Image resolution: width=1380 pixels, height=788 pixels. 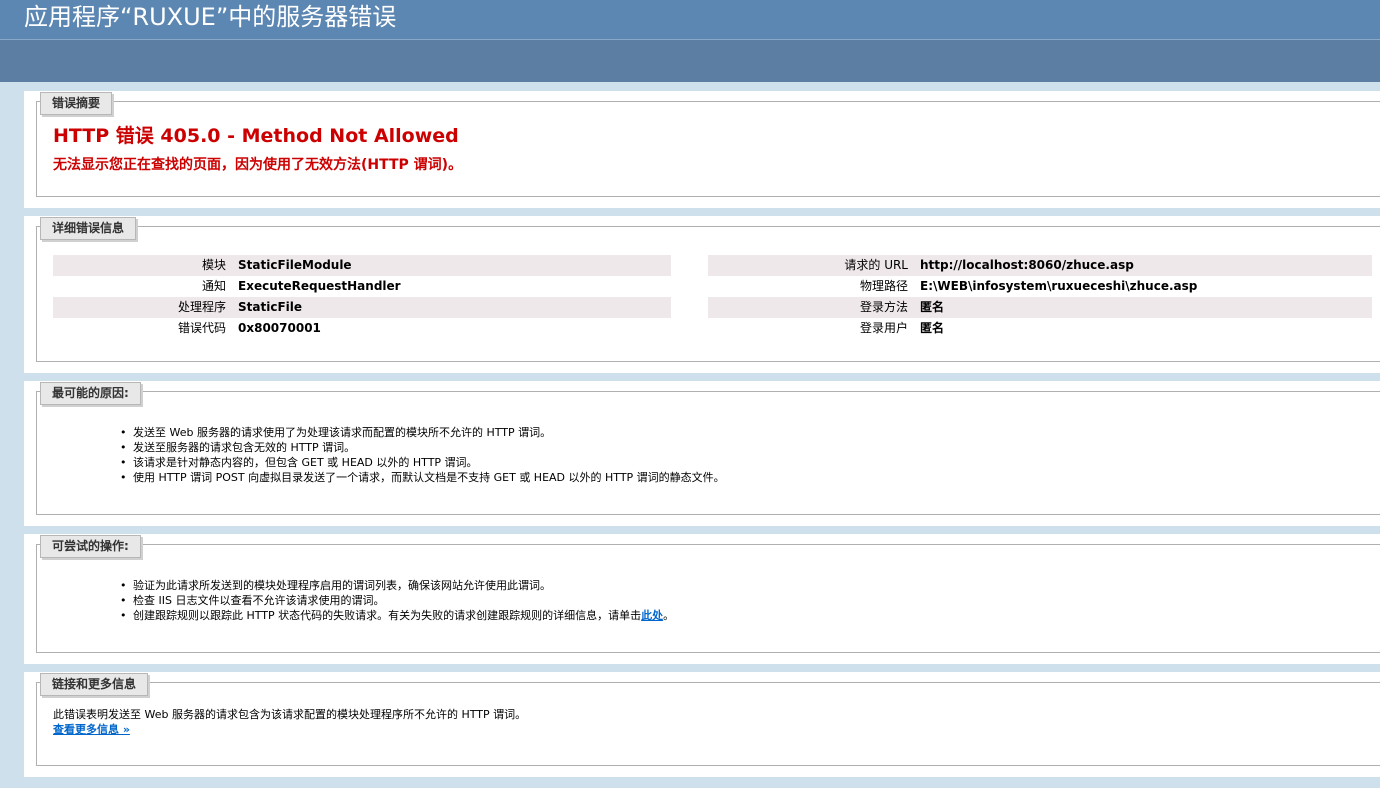 What do you see at coordinates (139, 307) in the screenshot?
I see `detail-label: 处理程序` at bounding box center [139, 307].